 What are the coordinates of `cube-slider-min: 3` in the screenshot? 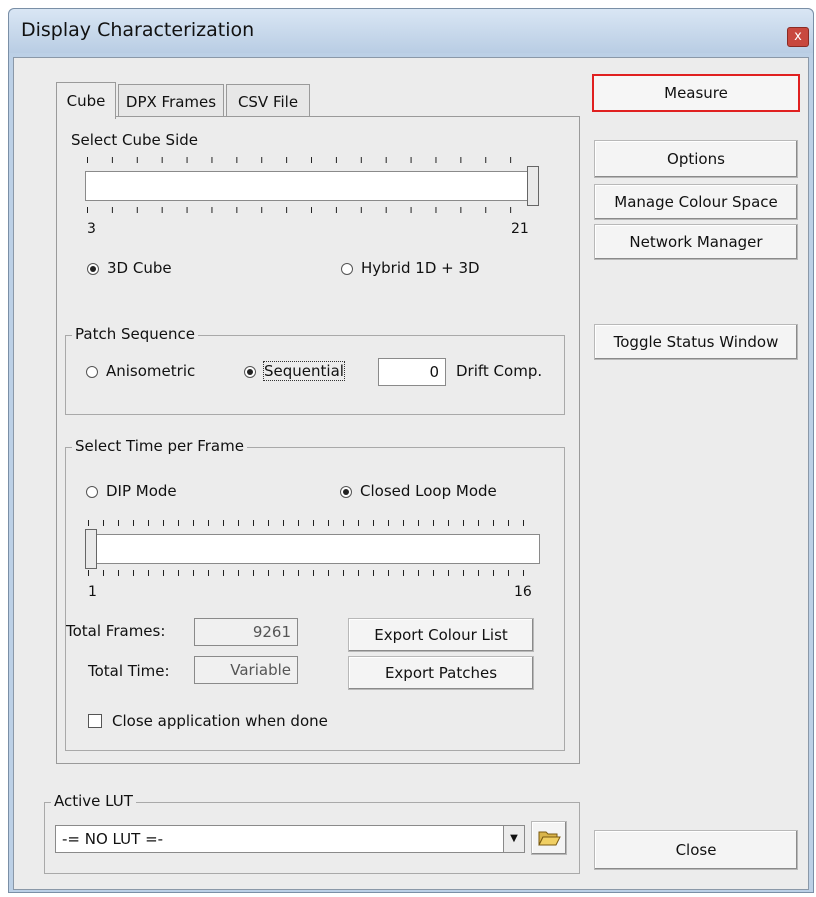 It's located at (91, 229).